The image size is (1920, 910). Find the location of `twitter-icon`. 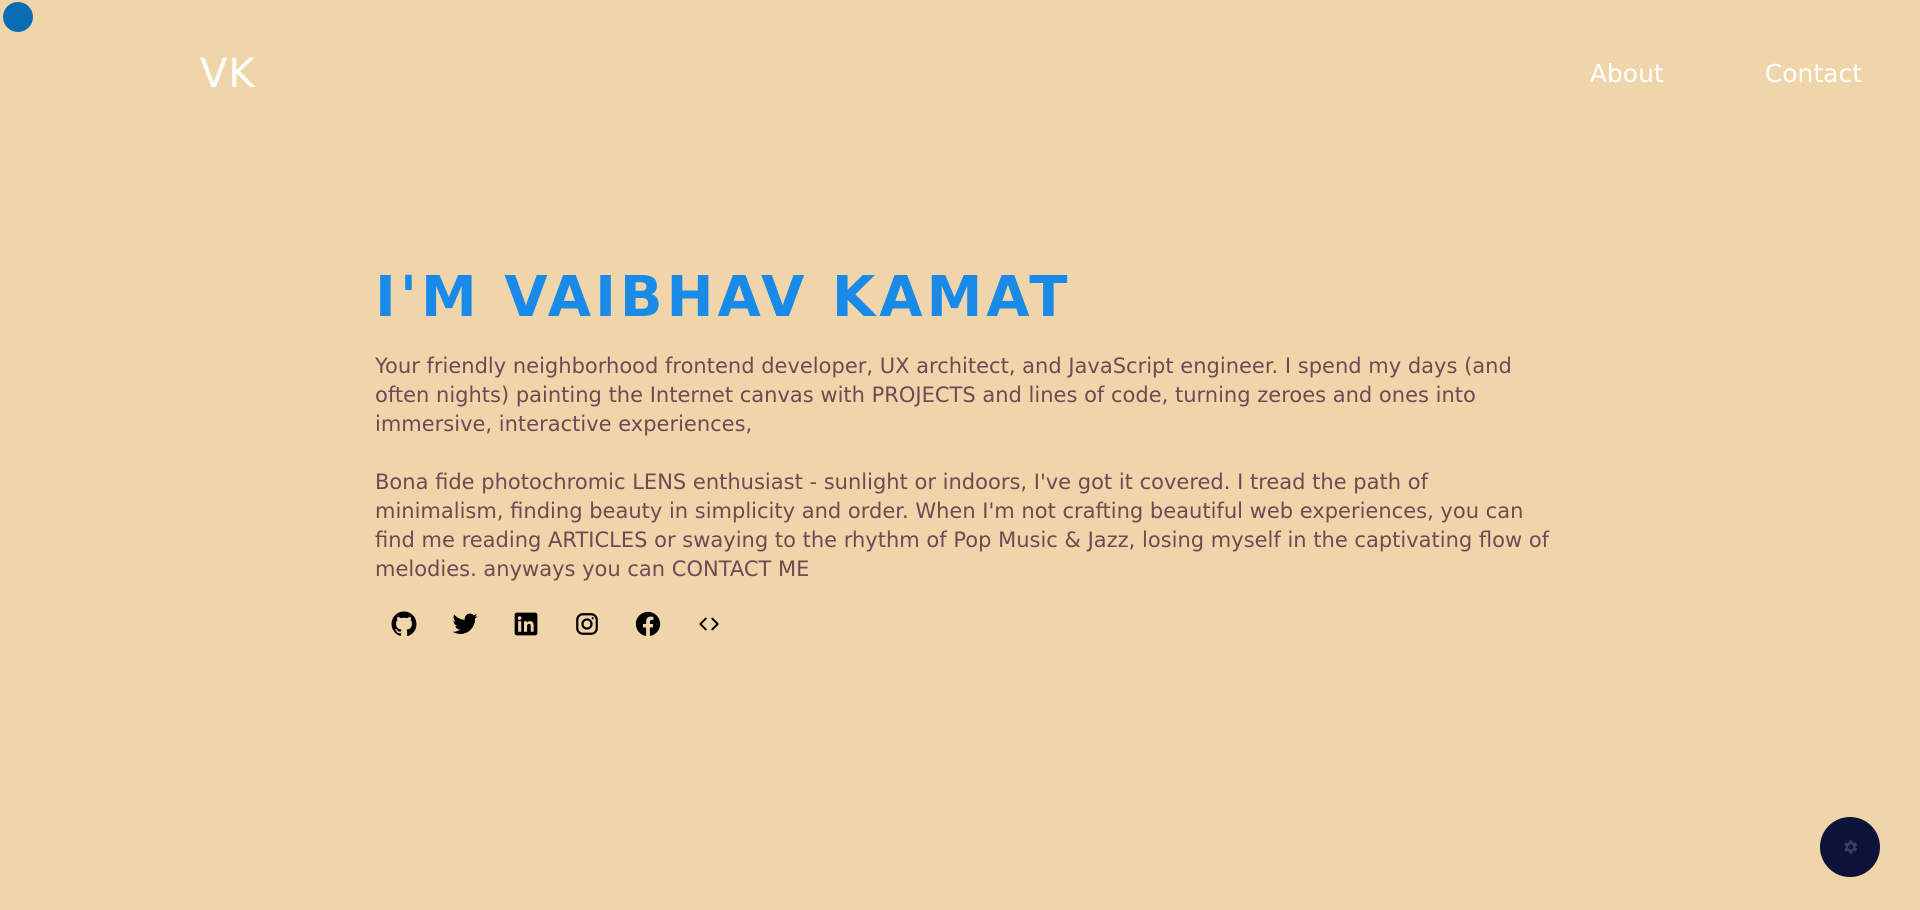

twitter-icon is located at coordinates (465, 624).